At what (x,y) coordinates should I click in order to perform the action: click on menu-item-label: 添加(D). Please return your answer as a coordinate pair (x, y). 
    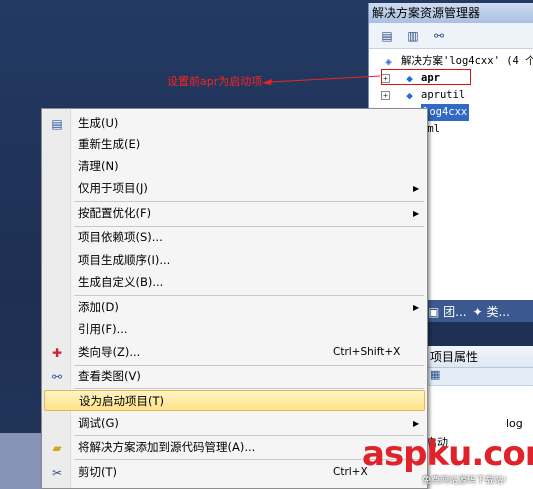
    Looking at the image, I should click on (98, 307).